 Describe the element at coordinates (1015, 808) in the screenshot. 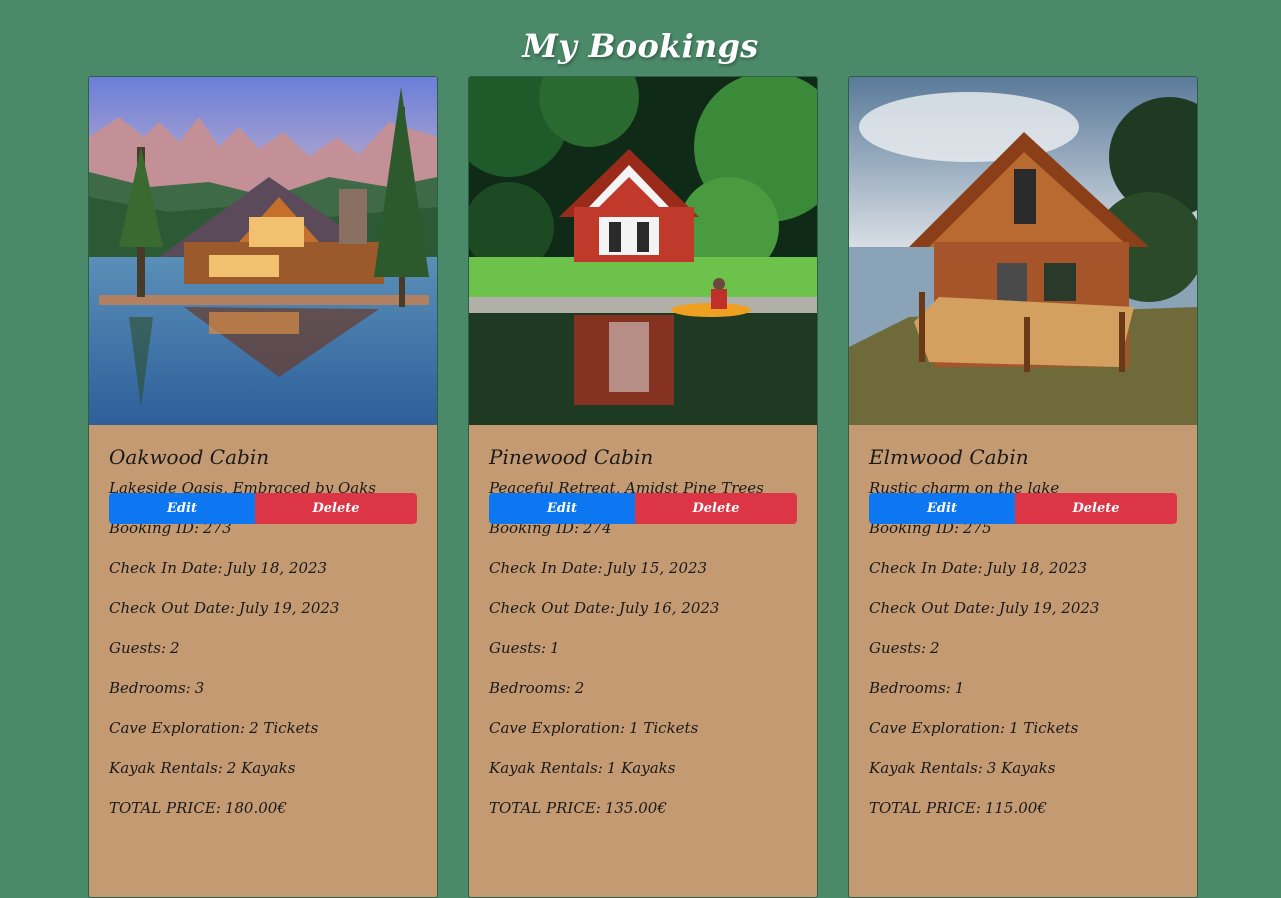

I see `total-price-value: 115.00€` at that location.